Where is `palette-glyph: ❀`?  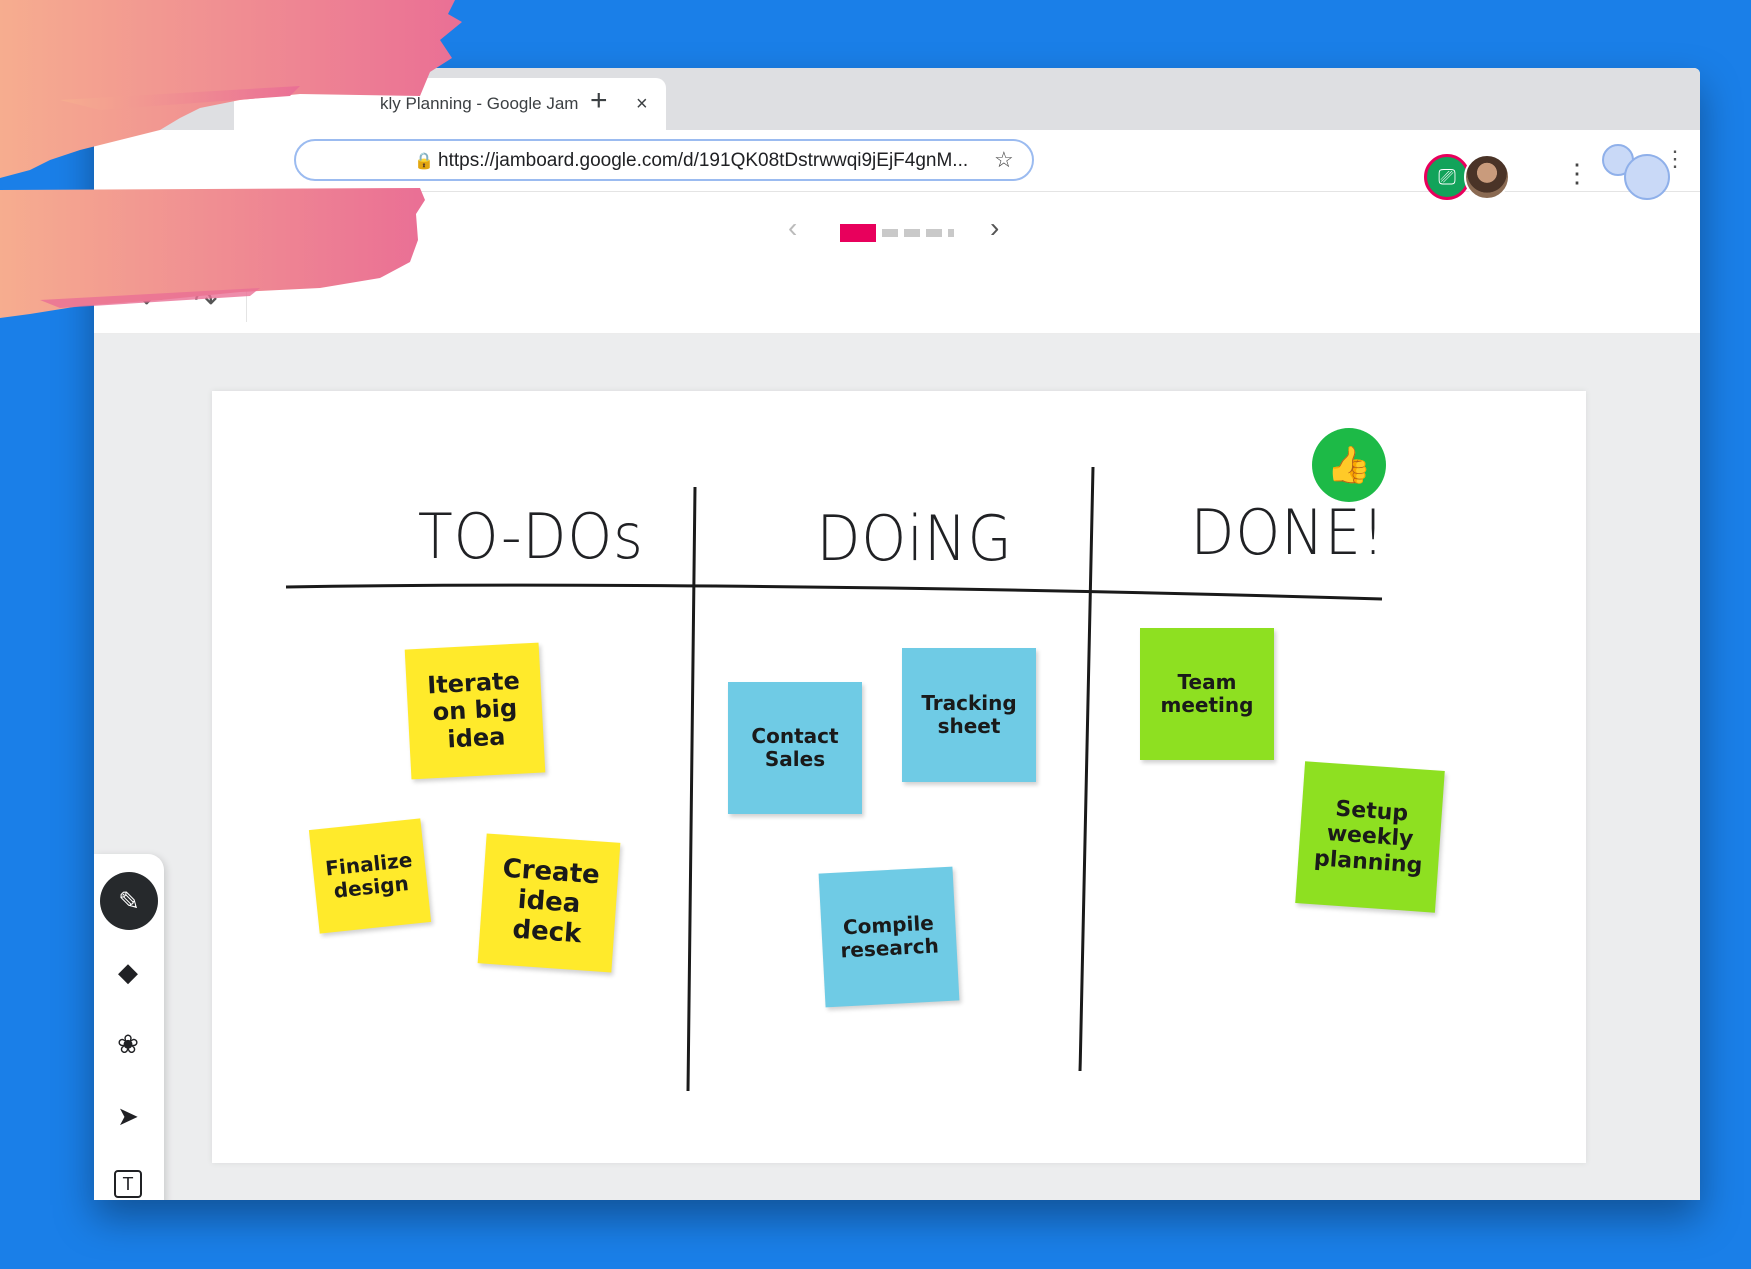
palette-glyph: ❀ is located at coordinates (128, 1043).